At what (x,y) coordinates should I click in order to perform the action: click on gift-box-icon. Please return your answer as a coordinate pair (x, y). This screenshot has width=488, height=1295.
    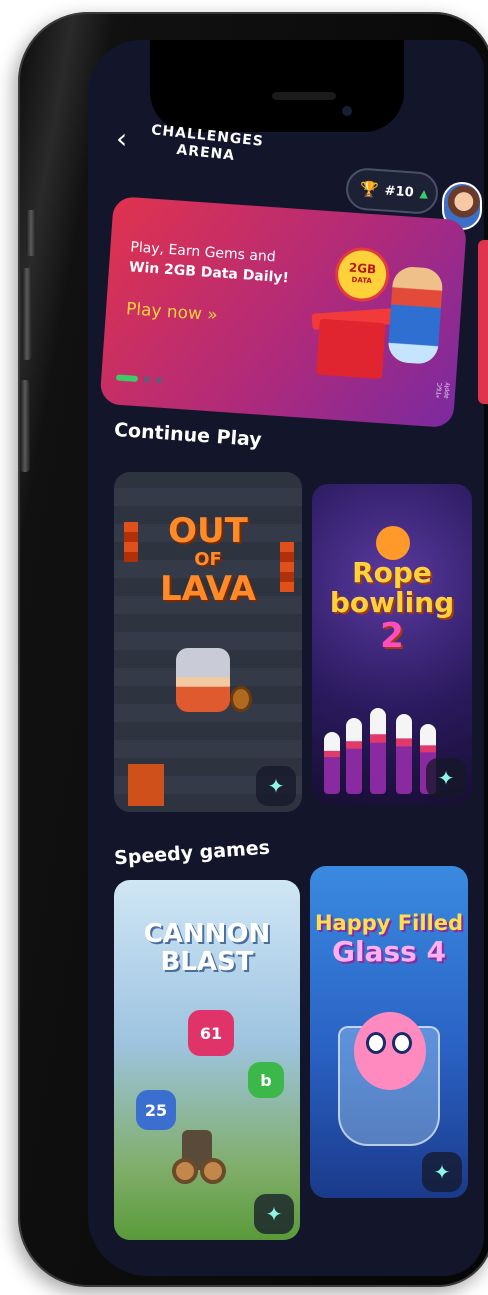
    Looking at the image, I should click on (351, 349).